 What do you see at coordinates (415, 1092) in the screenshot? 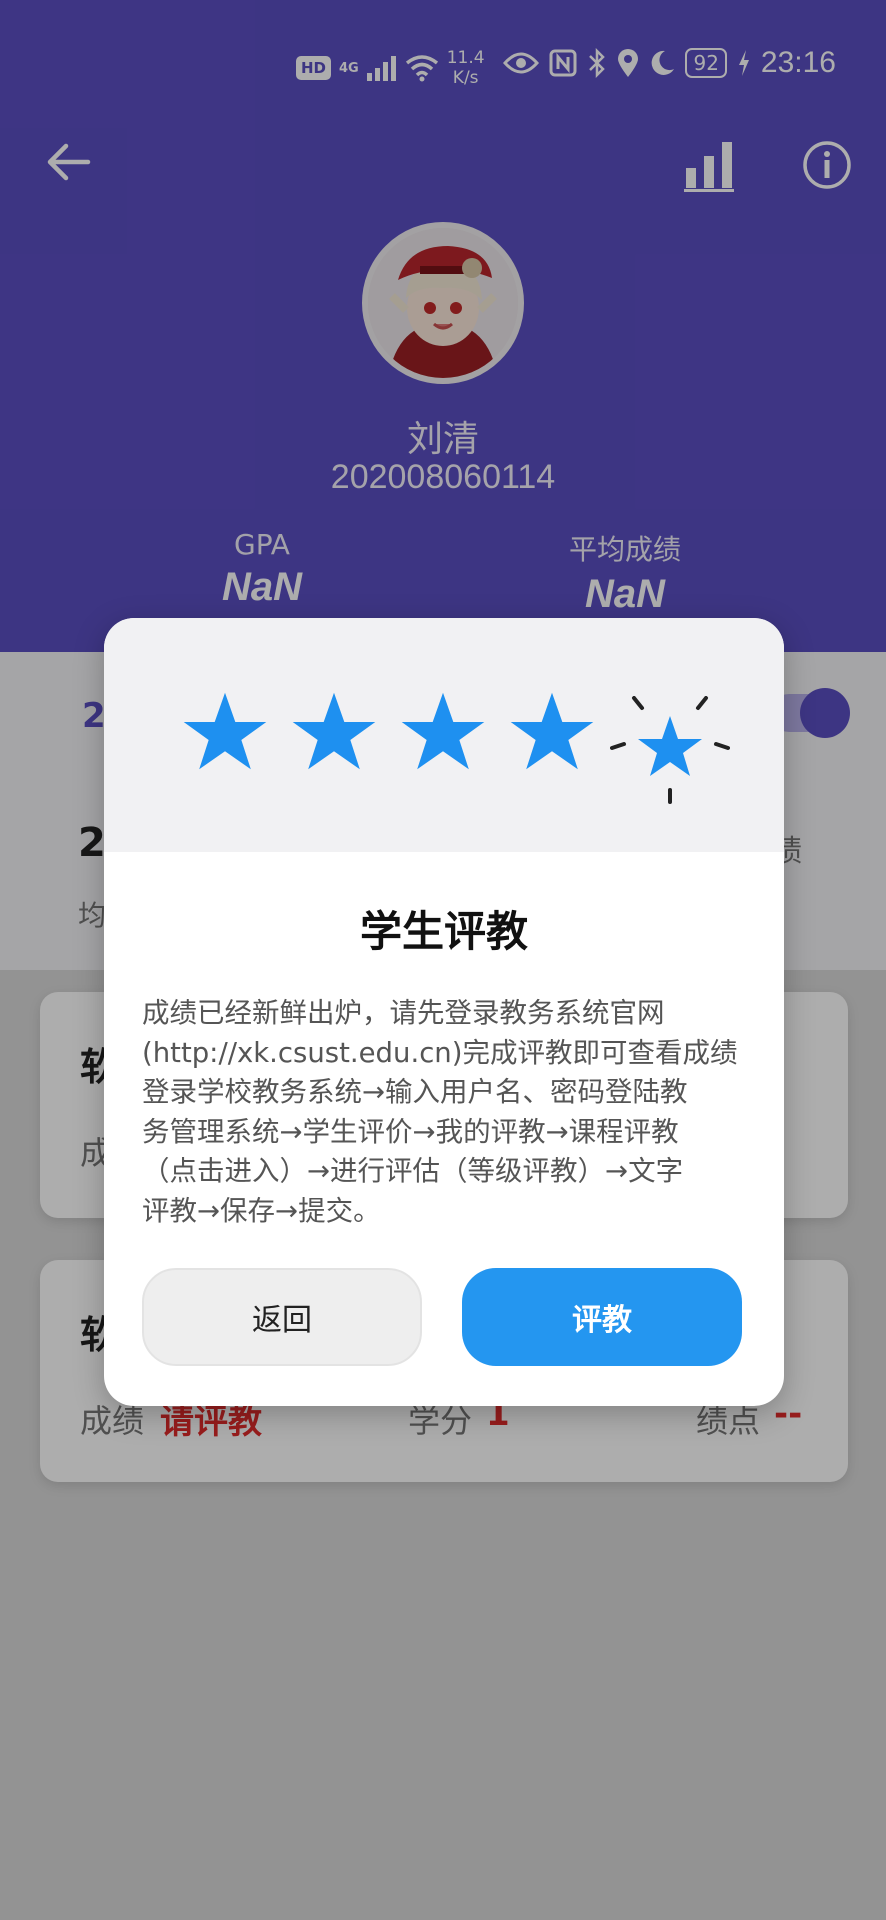
I see `dialog-message-line: 登录学校教务系统→输入用户名、密码登陆教` at bounding box center [415, 1092].